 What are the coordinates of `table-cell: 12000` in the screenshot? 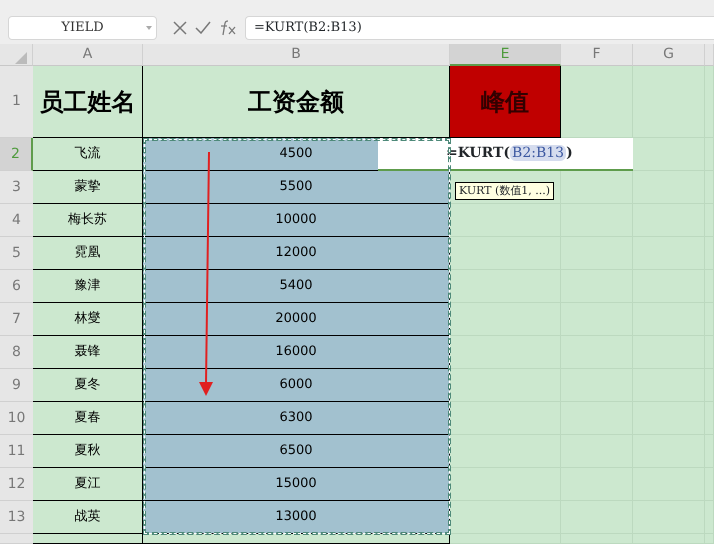 It's located at (296, 253).